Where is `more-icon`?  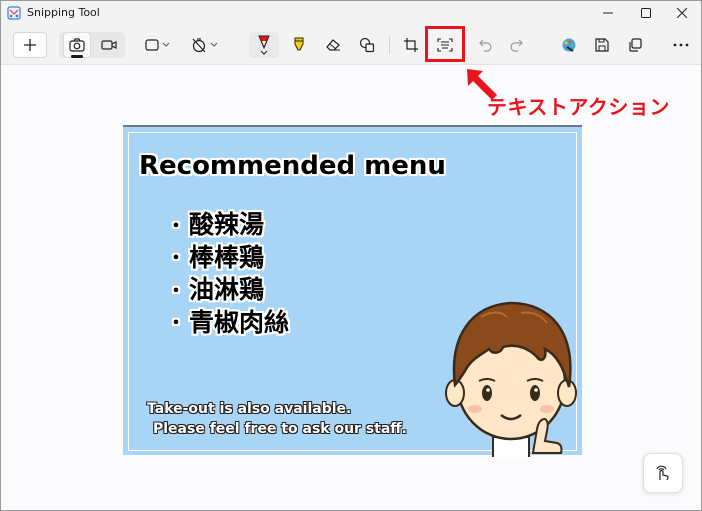
more-icon is located at coordinates (681, 45).